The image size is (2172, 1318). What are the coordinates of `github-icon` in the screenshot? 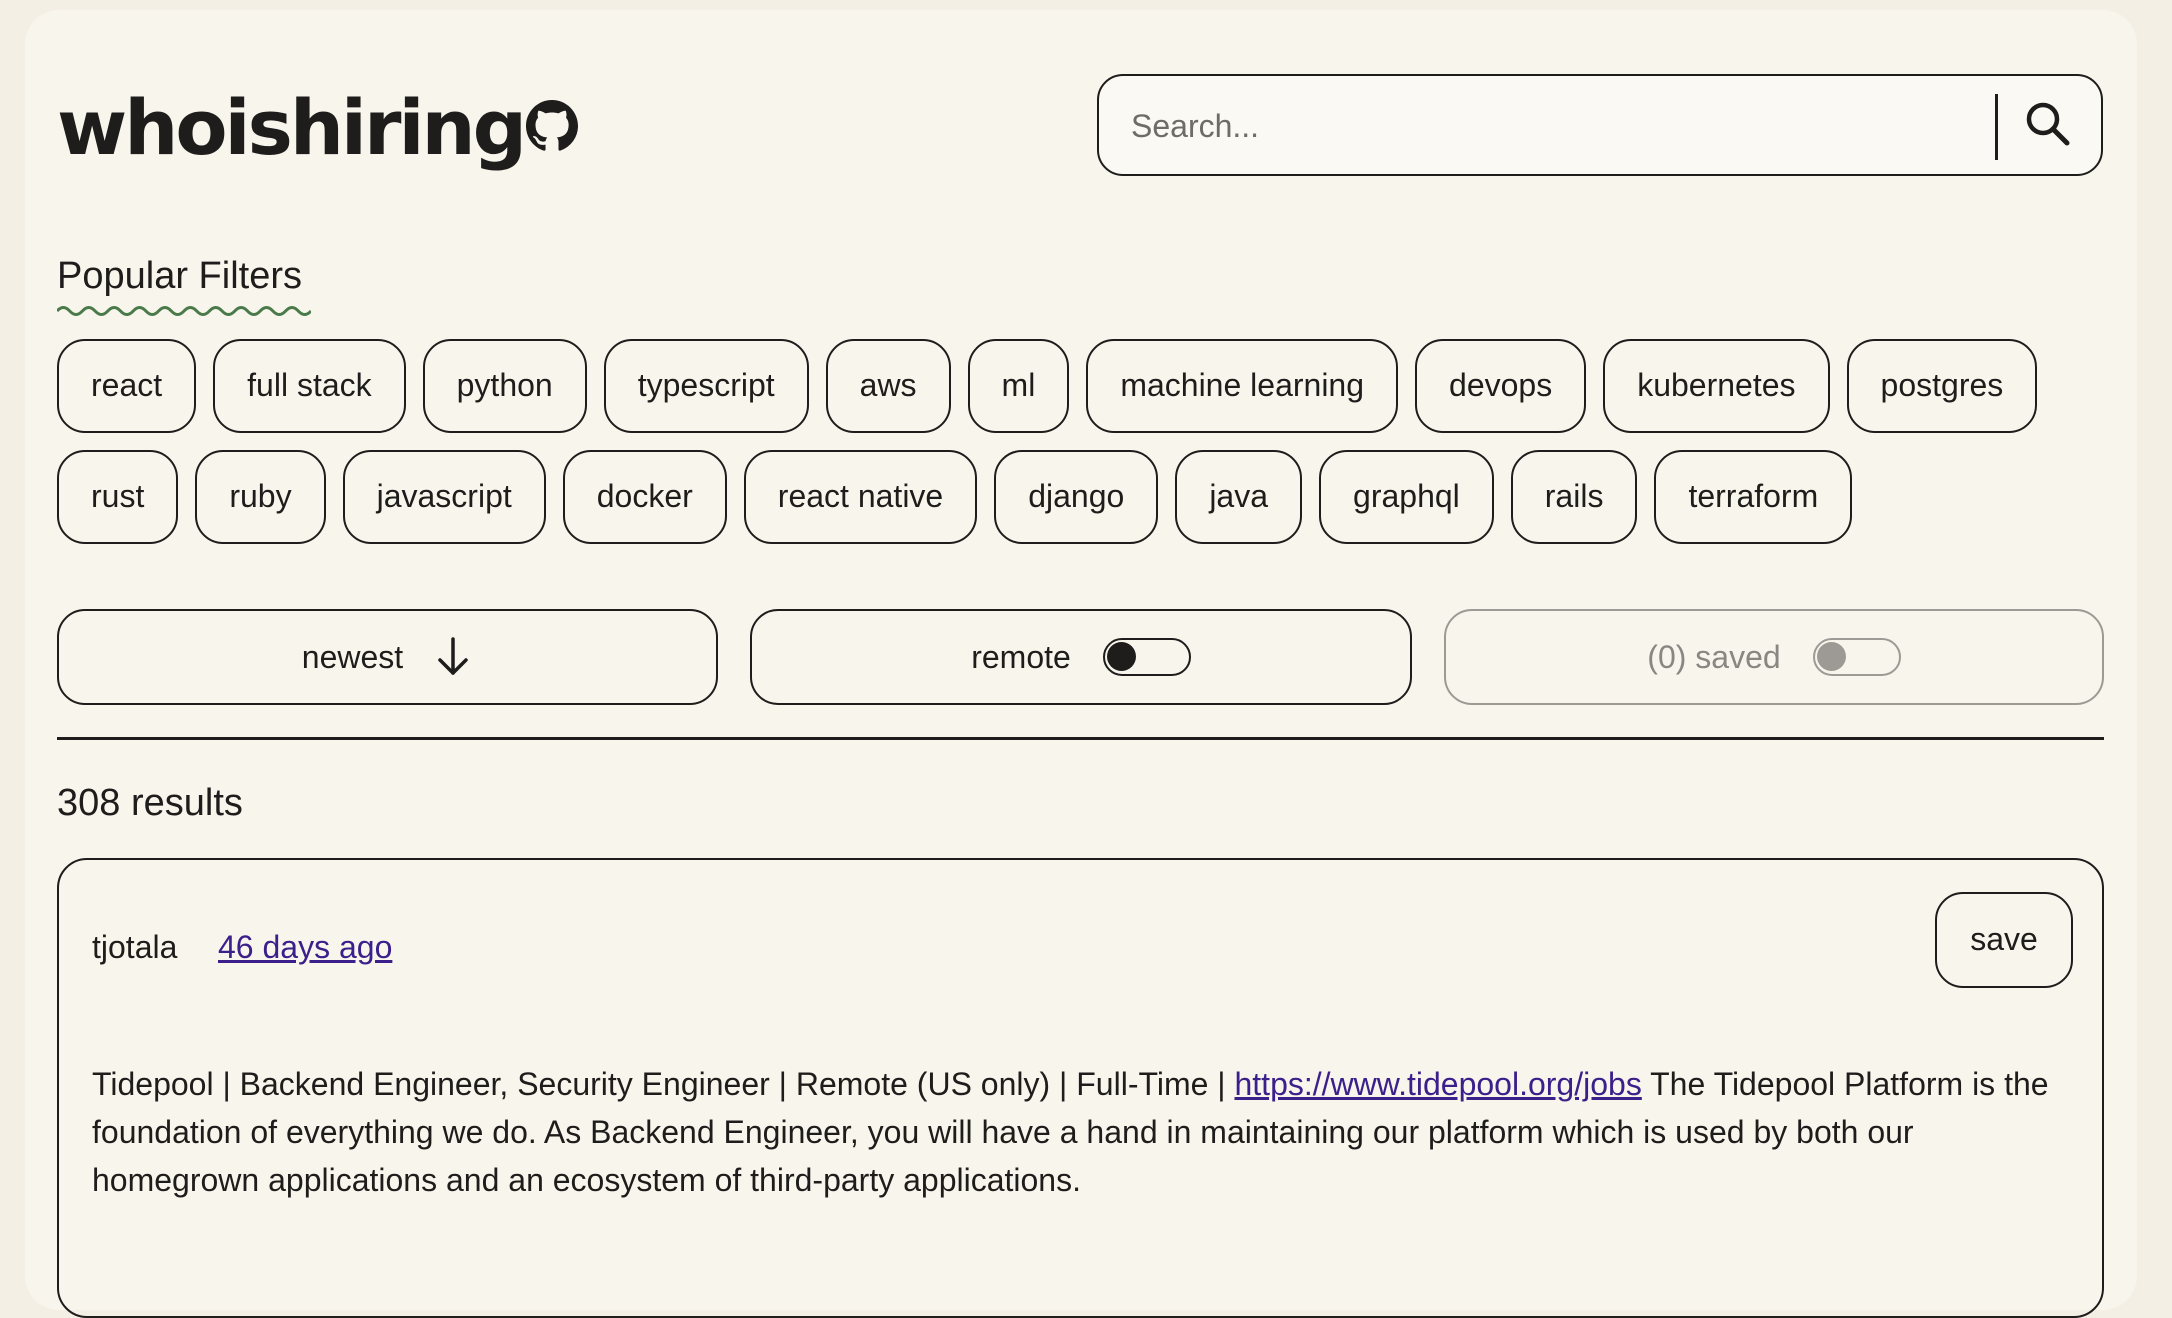 It's located at (552, 126).